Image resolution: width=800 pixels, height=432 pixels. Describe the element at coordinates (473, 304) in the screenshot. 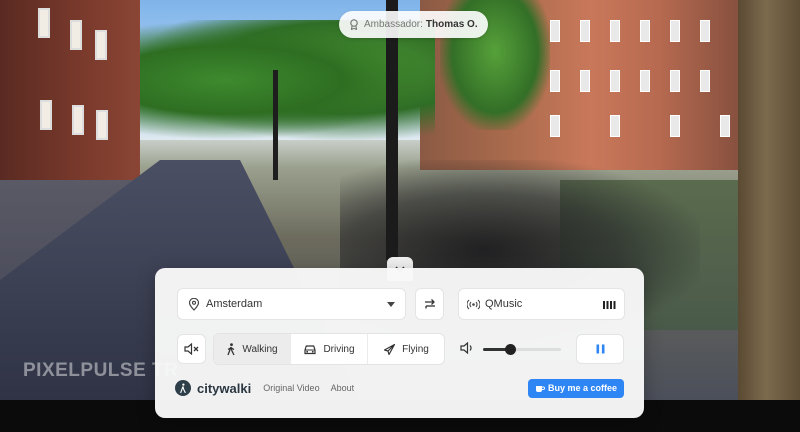

I see `radio-broadcast-icon` at that location.